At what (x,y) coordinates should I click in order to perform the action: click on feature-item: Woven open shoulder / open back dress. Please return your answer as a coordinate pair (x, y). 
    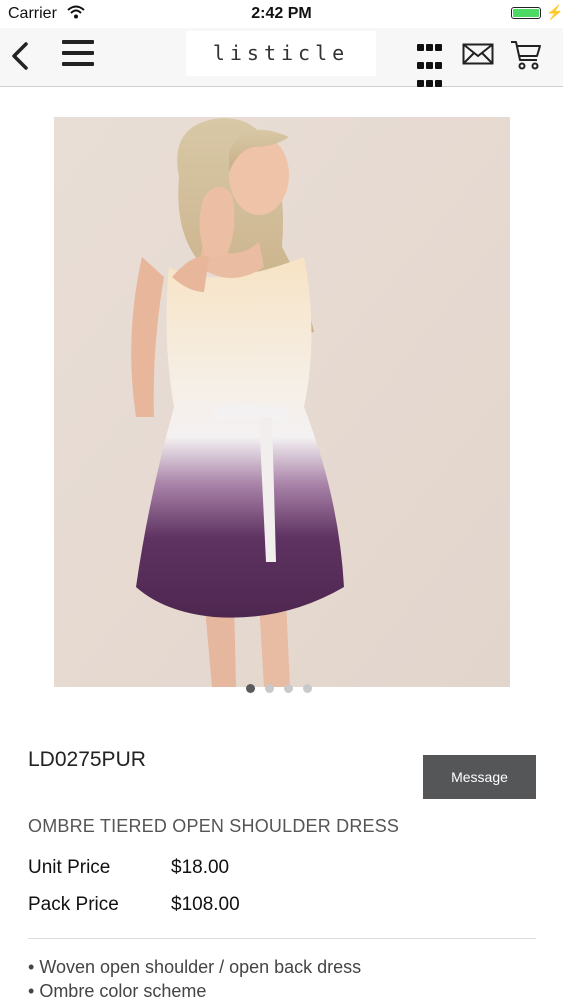
    Looking at the image, I should click on (194, 967).